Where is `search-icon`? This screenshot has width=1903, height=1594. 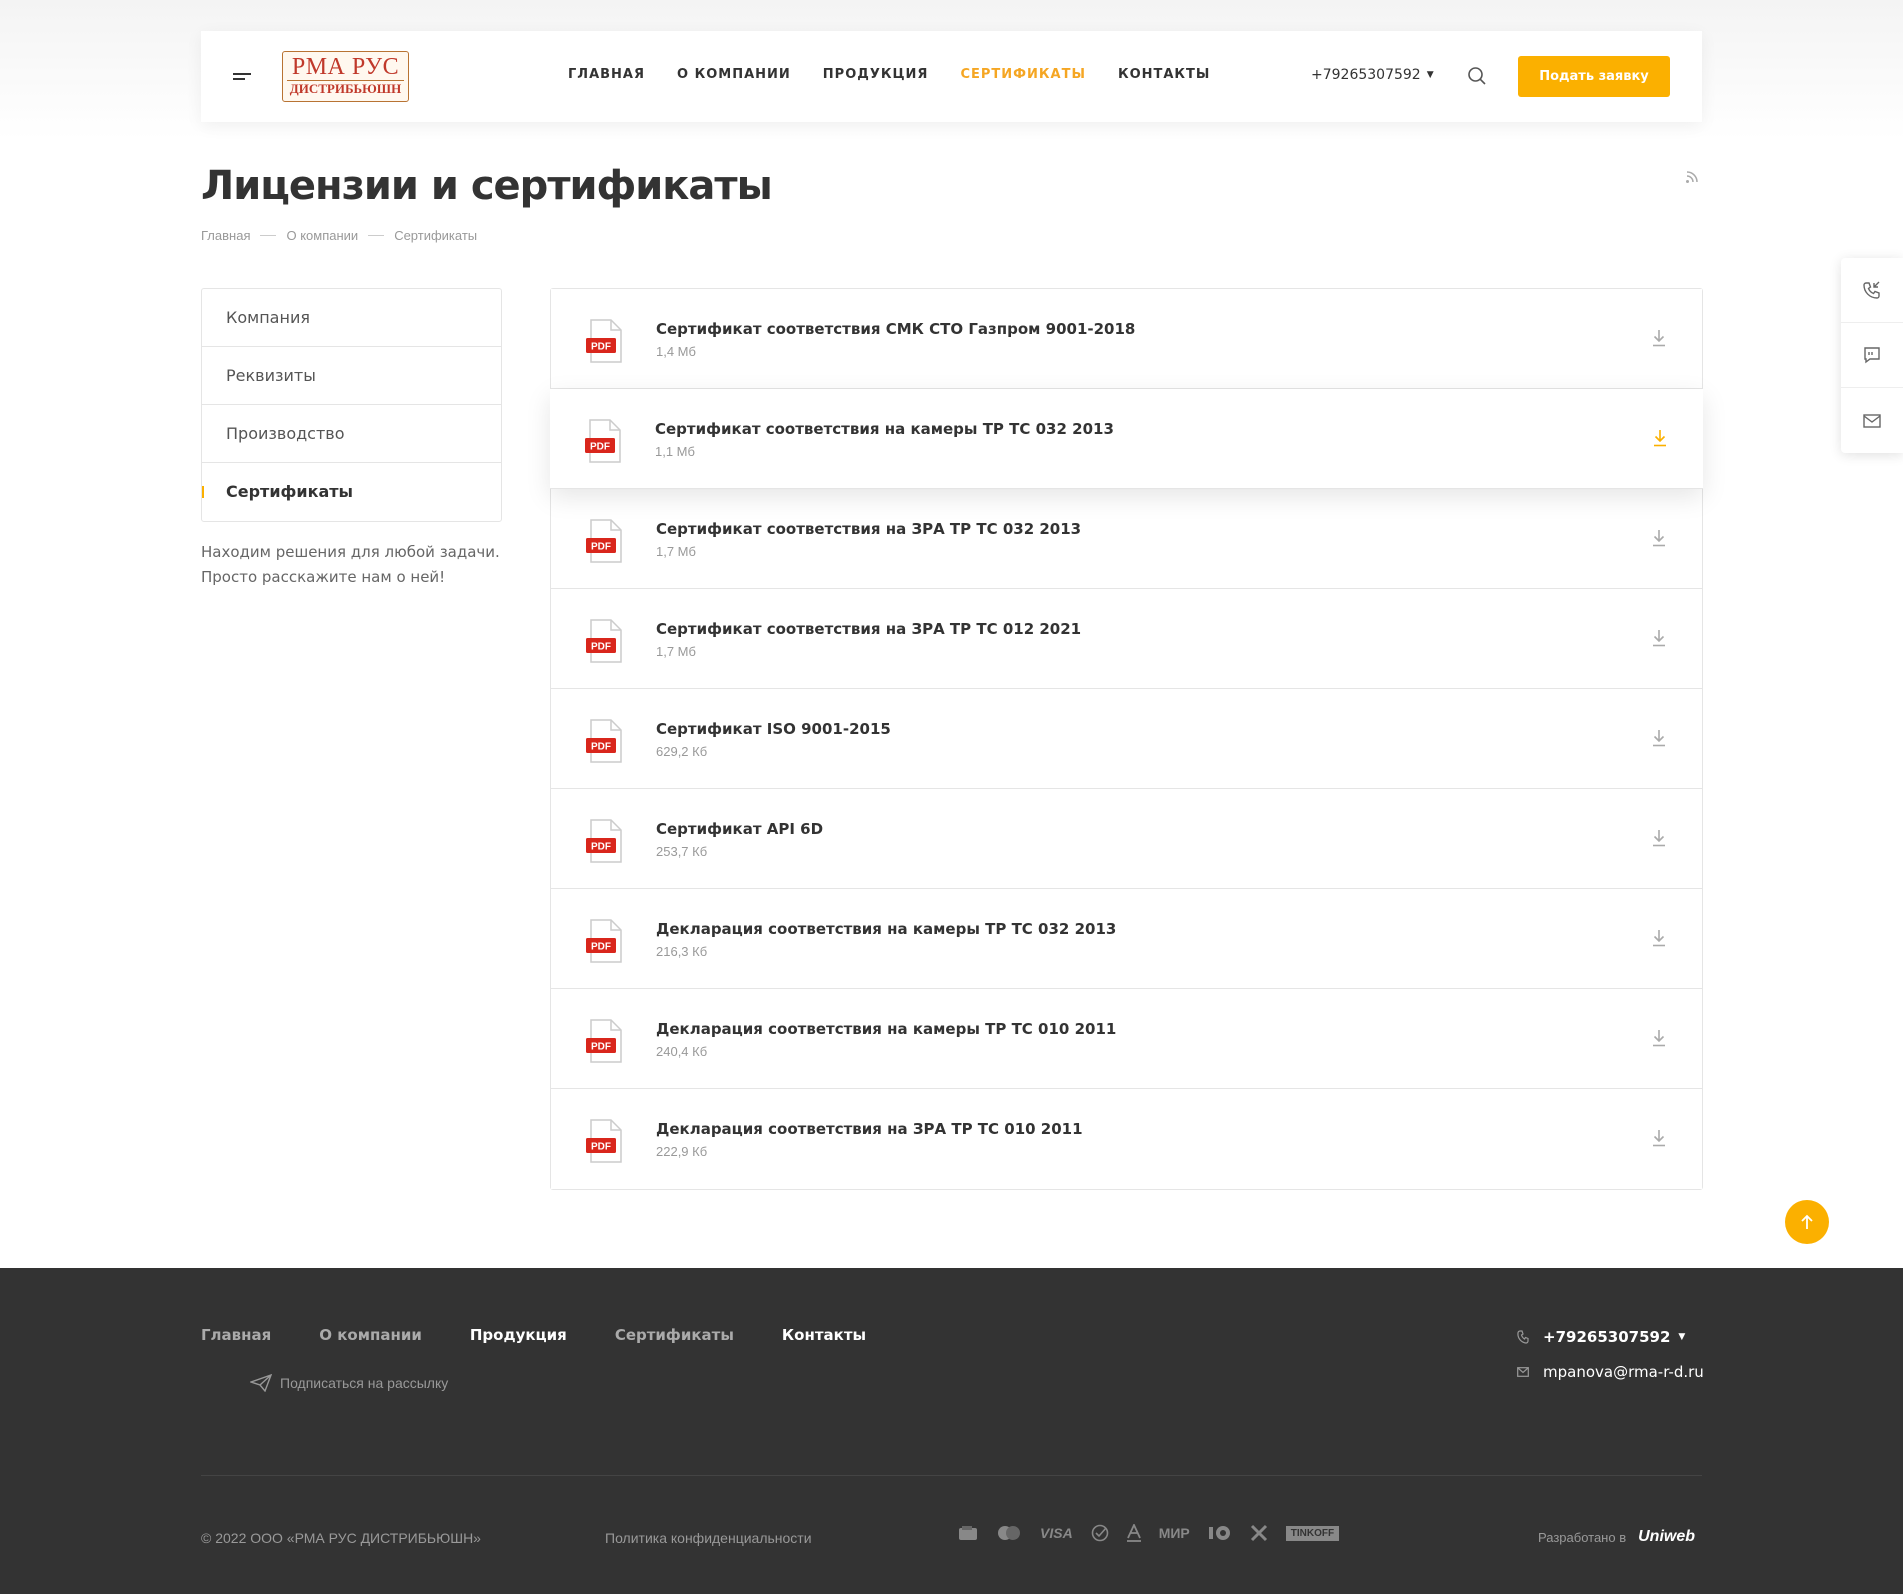 search-icon is located at coordinates (1477, 76).